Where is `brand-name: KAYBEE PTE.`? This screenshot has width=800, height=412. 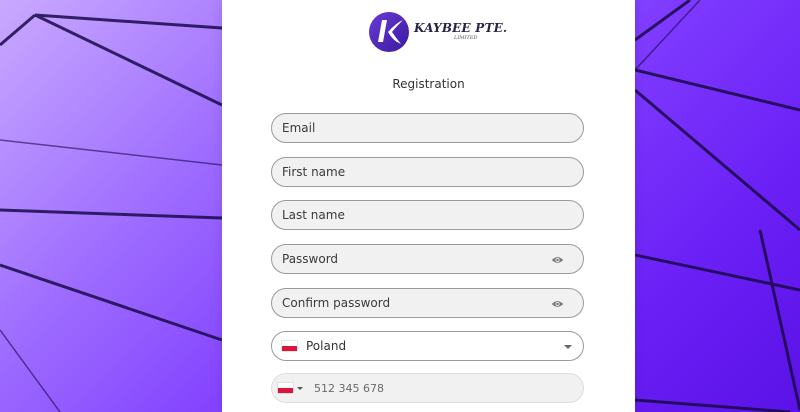 brand-name: KAYBEE PTE. is located at coordinates (461, 28).